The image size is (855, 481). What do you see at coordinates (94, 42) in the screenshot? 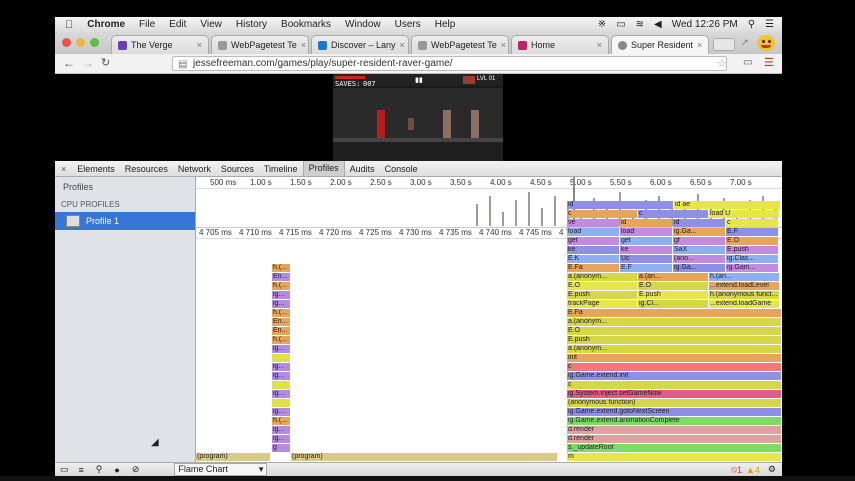
I see `window-zoom-icon` at bounding box center [94, 42].